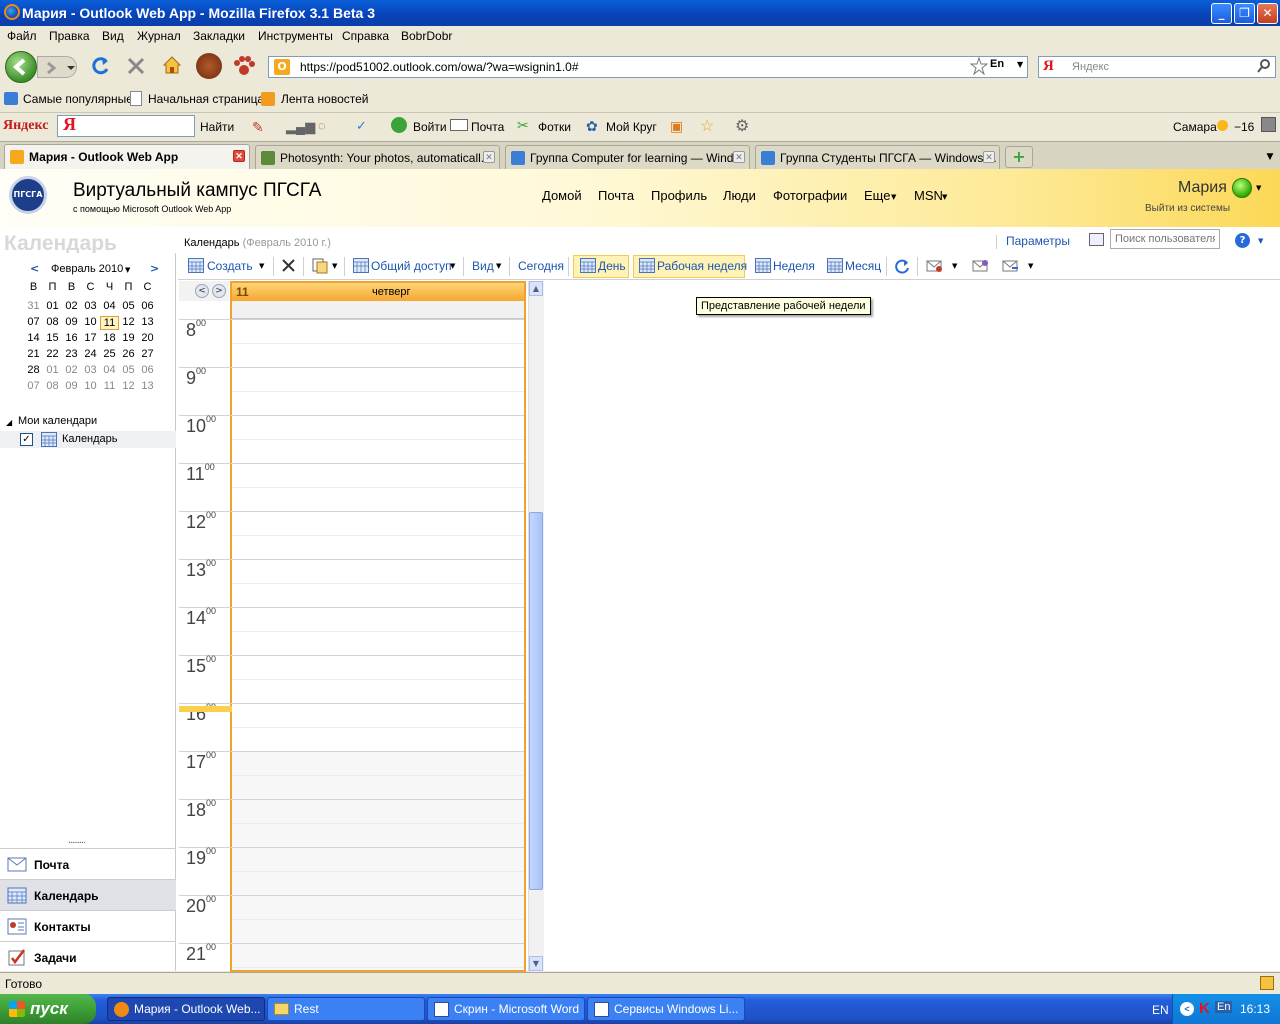 This screenshot has height=1024, width=1280. What do you see at coordinates (159, 36) in the screenshot?
I see `menu-history: Журнал` at bounding box center [159, 36].